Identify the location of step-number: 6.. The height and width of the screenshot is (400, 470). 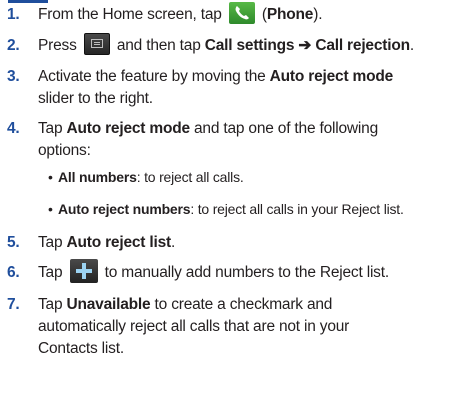
(13, 272).